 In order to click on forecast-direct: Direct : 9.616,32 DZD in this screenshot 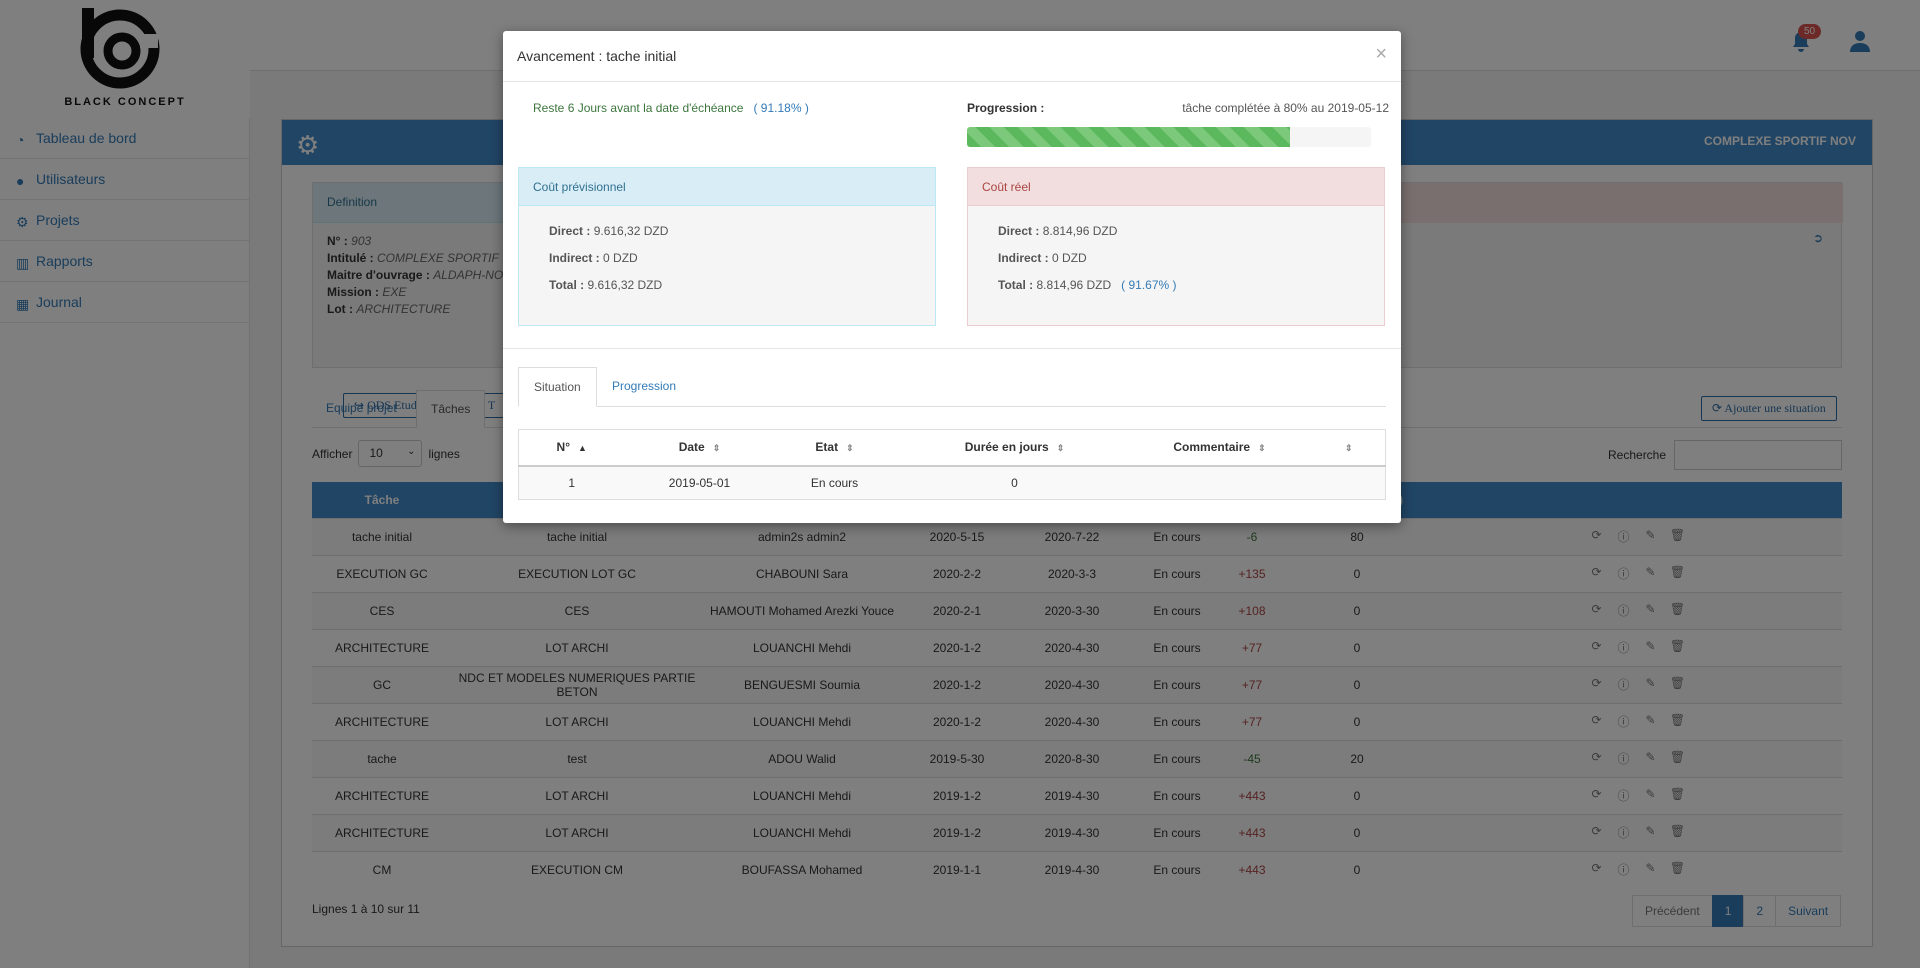, I will do `click(609, 231)`.